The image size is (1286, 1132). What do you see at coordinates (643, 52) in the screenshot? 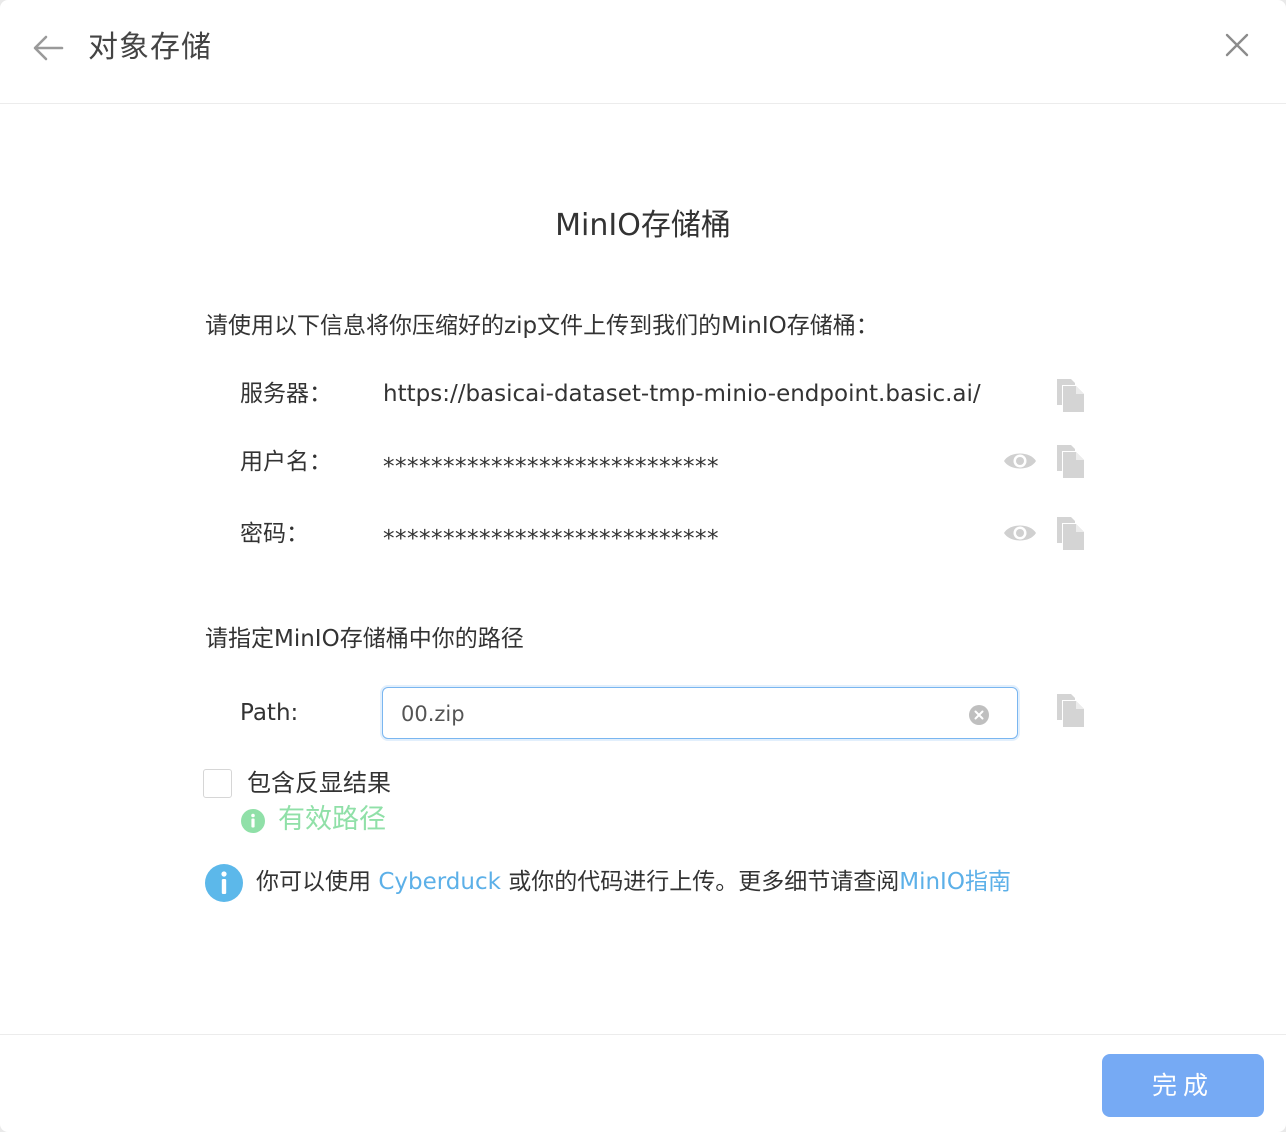
I see `dialog-header: 对象存储` at bounding box center [643, 52].